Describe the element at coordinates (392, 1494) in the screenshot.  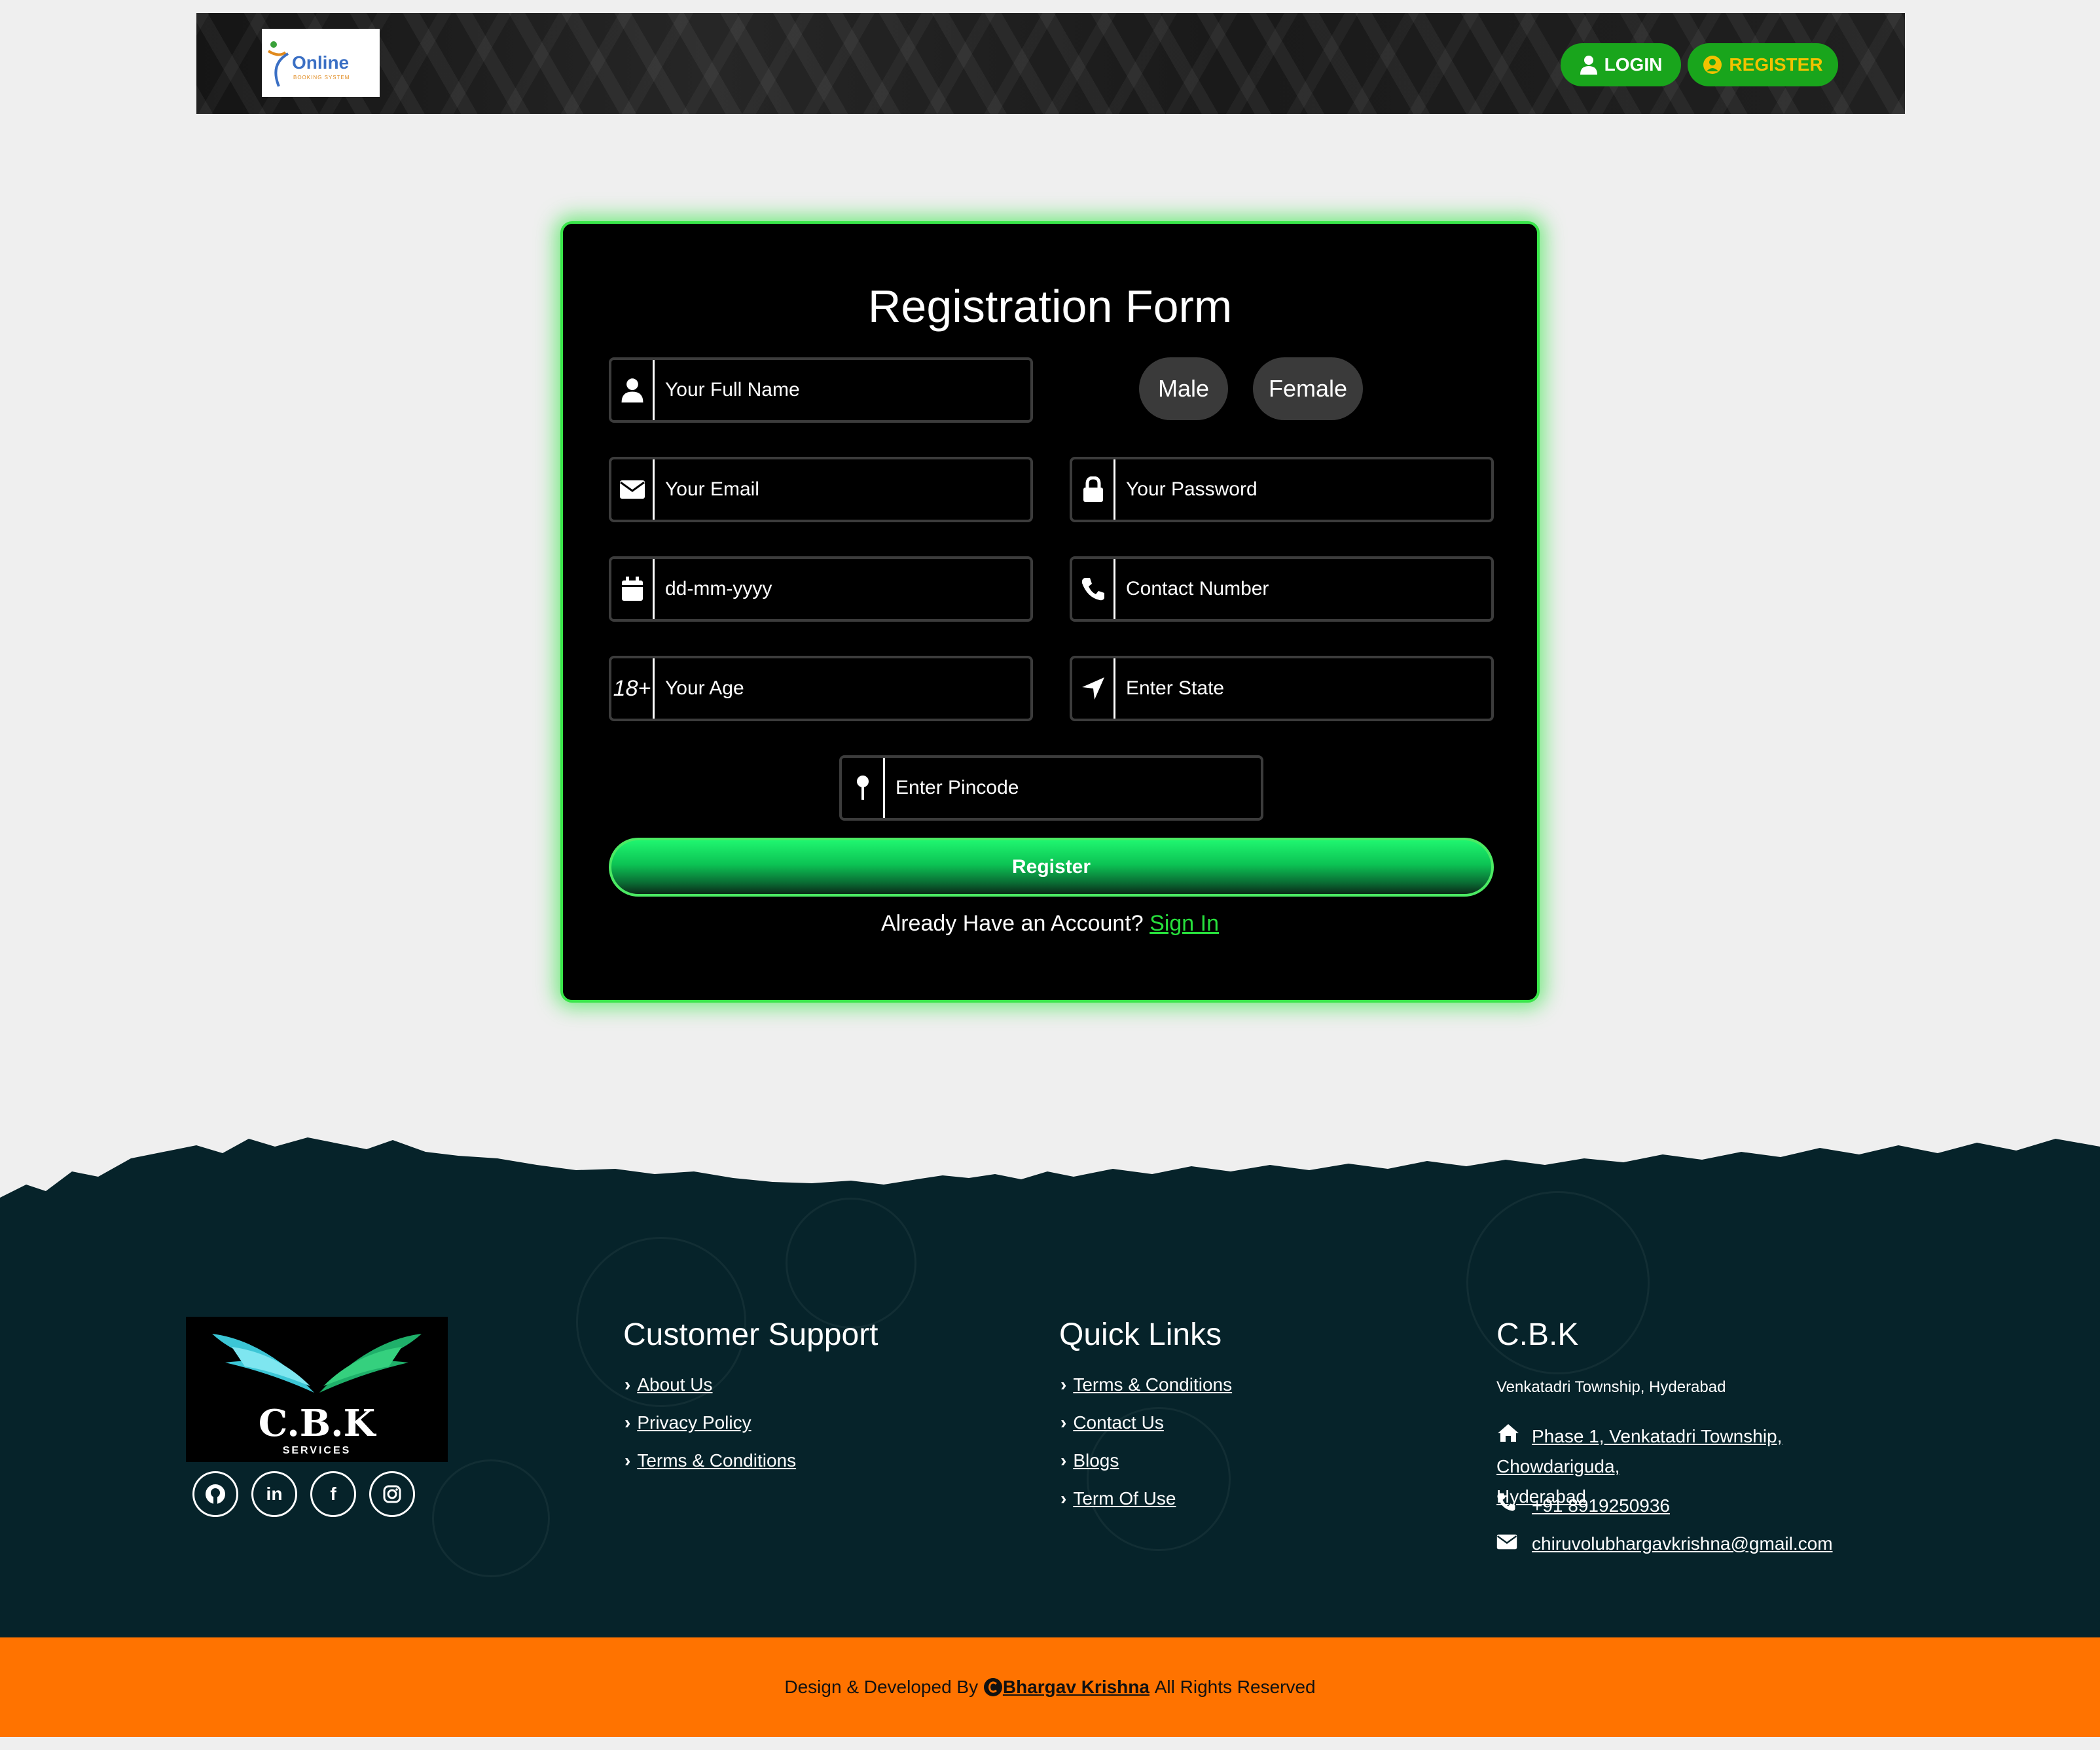
I see `instagram-icon` at that location.